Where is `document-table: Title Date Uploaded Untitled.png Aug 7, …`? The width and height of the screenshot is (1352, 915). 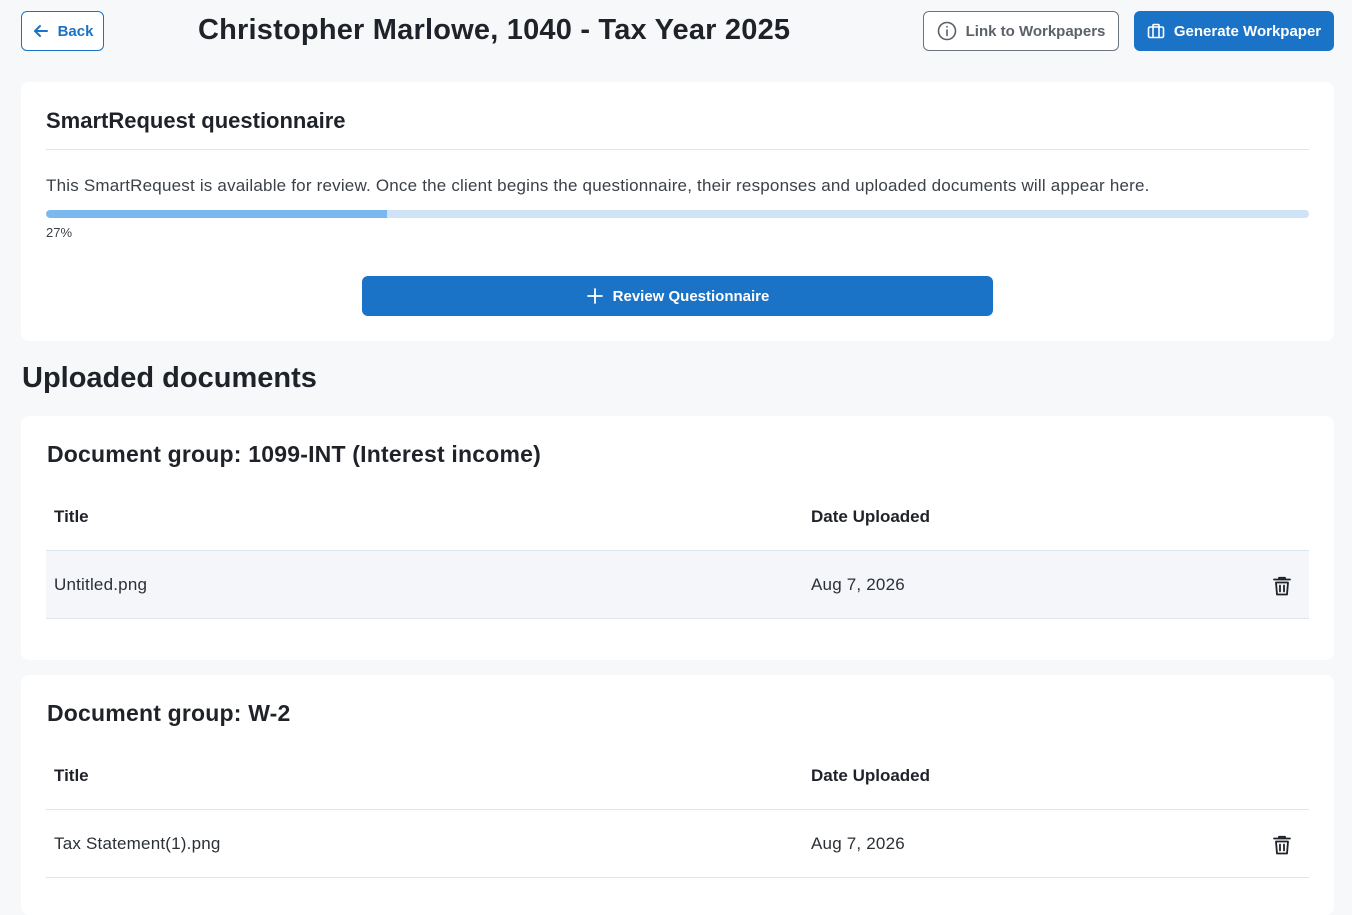 document-table: Title Date Uploaded Untitled.png Aug 7, … is located at coordinates (677, 556).